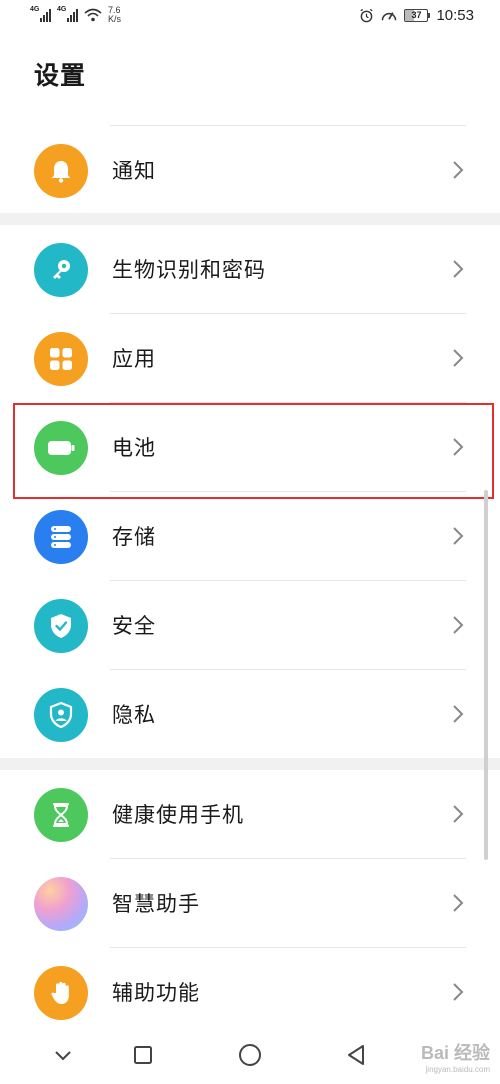 The image size is (500, 1084). What do you see at coordinates (250, 18) in the screenshot?
I see `status-bar: 4G 4G 7.6 K/s 37 10:53` at bounding box center [250, 18].